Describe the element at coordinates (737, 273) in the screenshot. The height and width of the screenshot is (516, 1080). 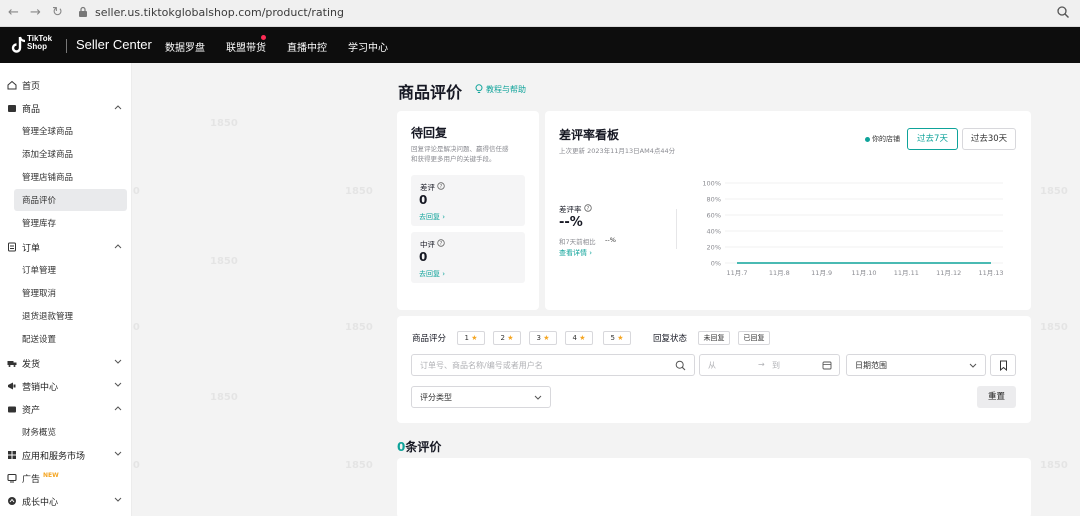
I see `chart-x-tick-label: 11月.7` at that location.